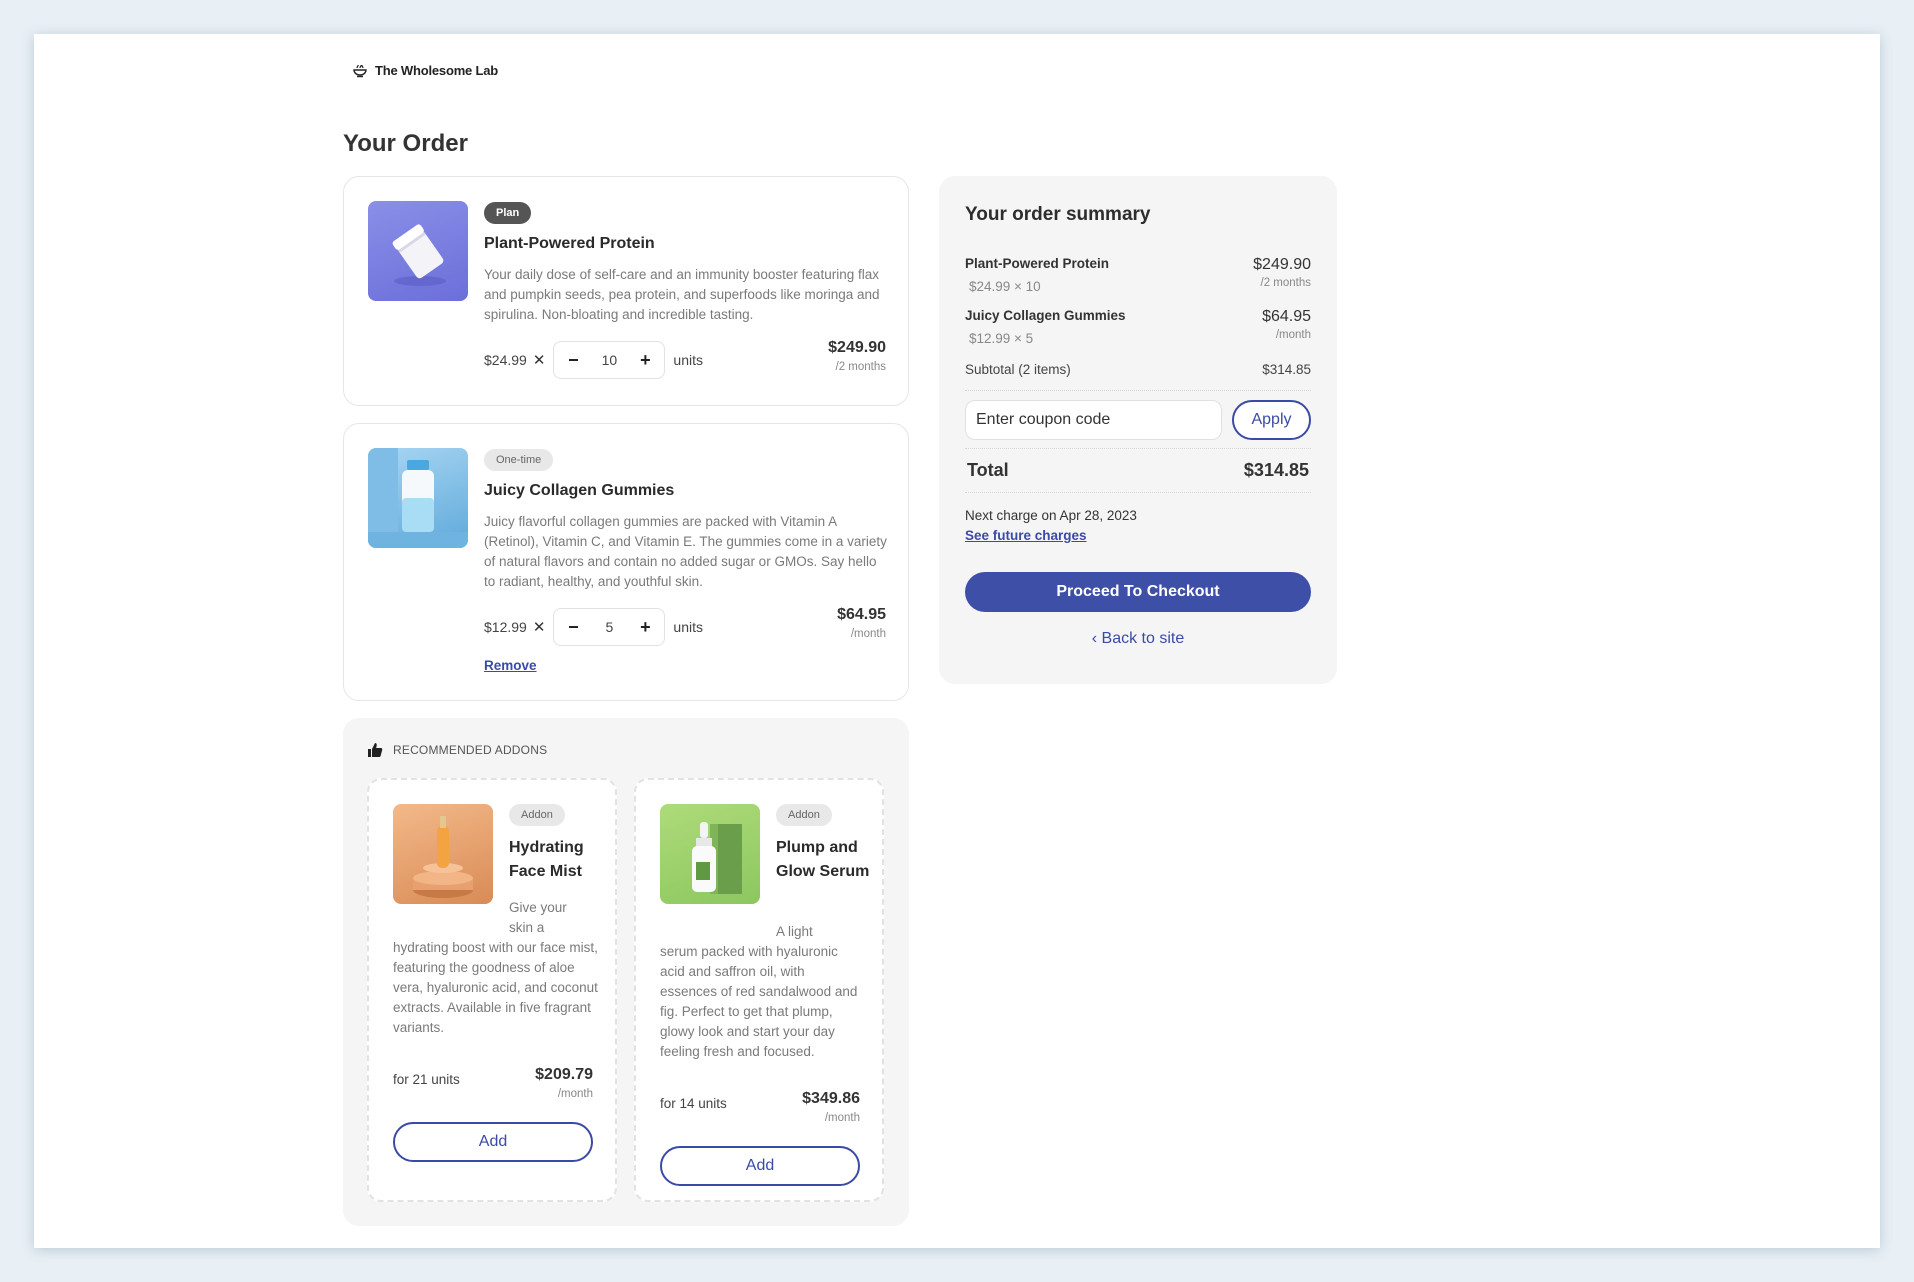 This screenshot has width=1914, height=1282. What do you see at coordinates (861, 367) in the screenshot?
I see `item-period: /2 months` at bounding box center [861, 367].